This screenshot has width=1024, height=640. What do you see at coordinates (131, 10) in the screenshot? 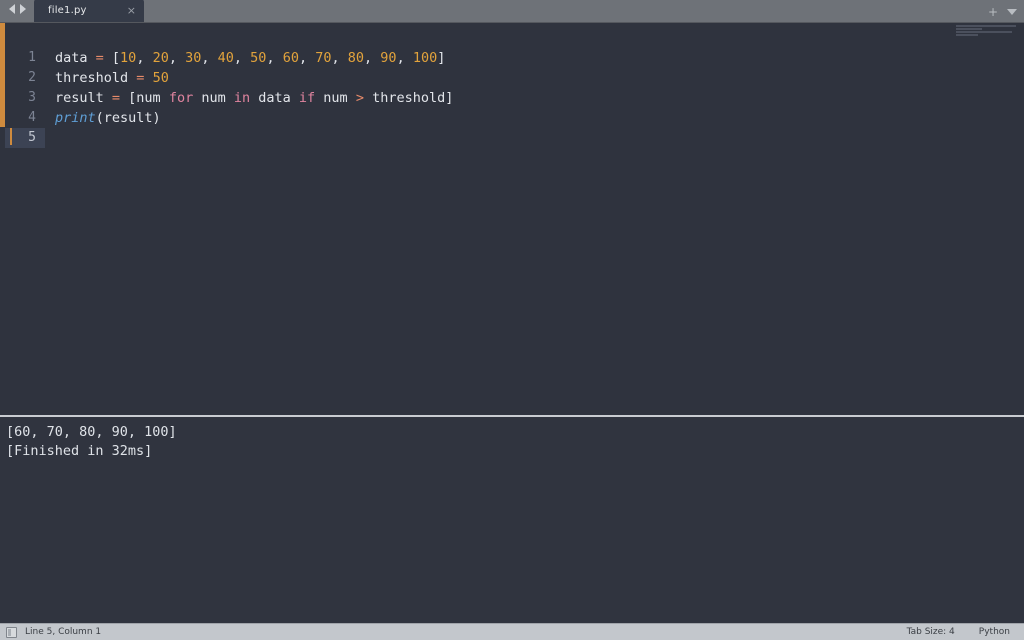
I see `close-icon: ×` at bounding box center [131, 10].